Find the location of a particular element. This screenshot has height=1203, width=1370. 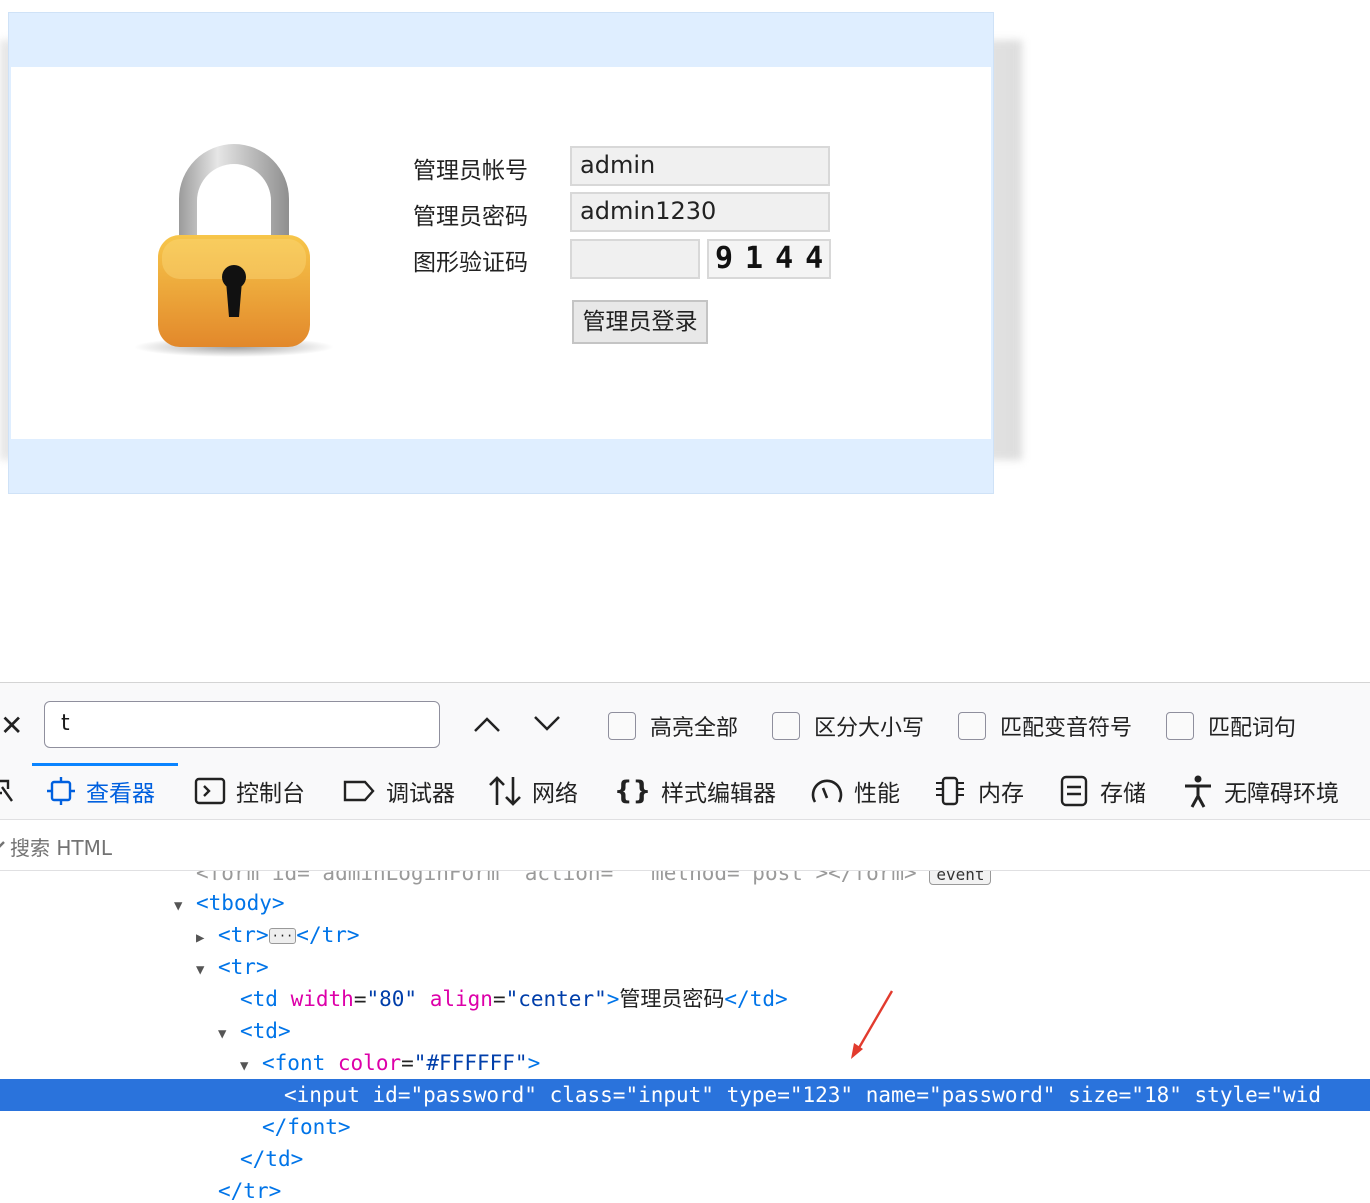

accessibility-icon is located at coordinates (1198, 791).